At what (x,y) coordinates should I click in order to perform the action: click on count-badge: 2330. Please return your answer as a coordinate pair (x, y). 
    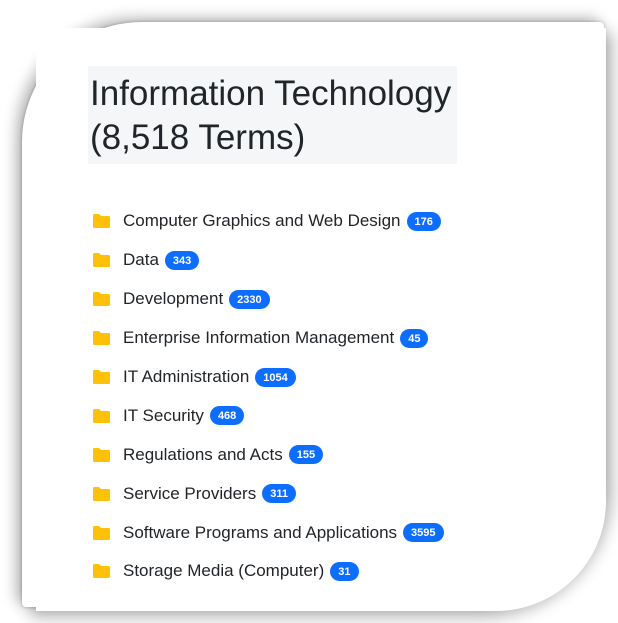
    Looking at the image, I should click on (249, 299).